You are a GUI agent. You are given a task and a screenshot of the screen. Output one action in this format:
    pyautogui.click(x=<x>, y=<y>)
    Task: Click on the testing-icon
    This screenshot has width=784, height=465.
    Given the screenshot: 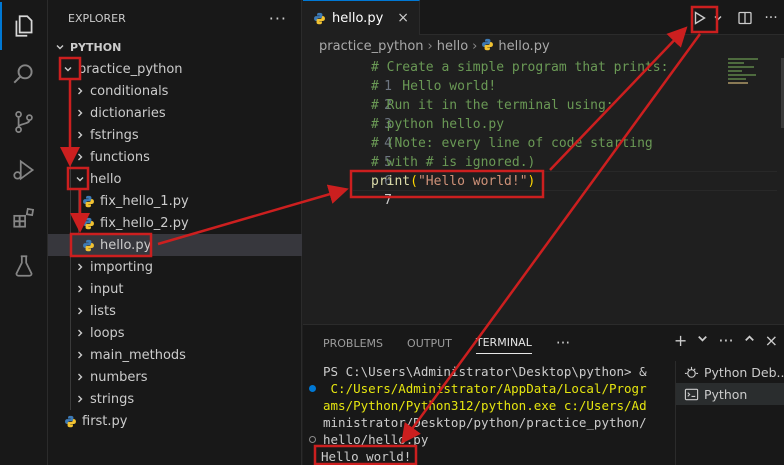 What is the action you would take?
    pyautogui.click(x=24, y=266)
    